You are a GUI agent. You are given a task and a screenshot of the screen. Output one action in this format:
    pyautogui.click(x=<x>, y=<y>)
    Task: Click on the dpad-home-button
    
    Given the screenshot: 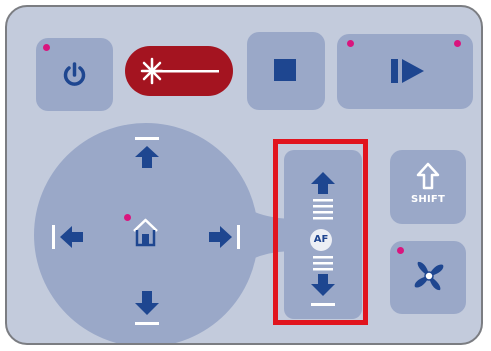 What is the action you would take?
    pyautogui.click(x=144, y=234)
    